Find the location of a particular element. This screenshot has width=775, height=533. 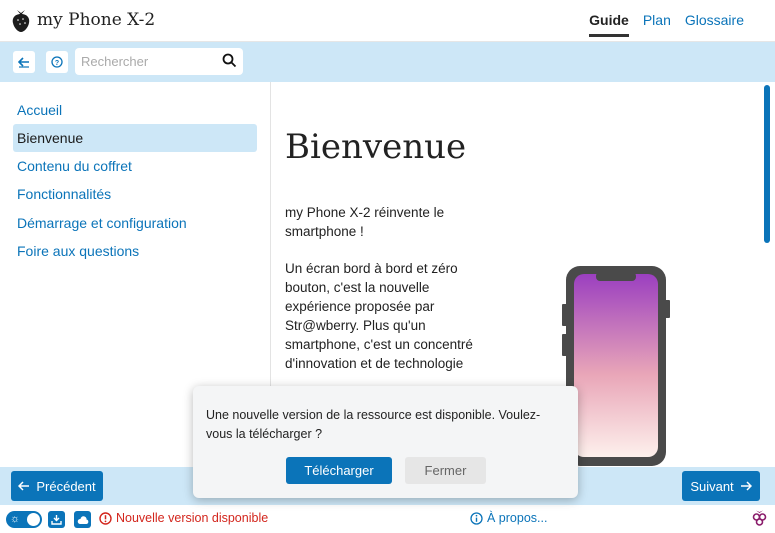

sidebar-item-accueil: Accueil is located at coordinates (135, 110).